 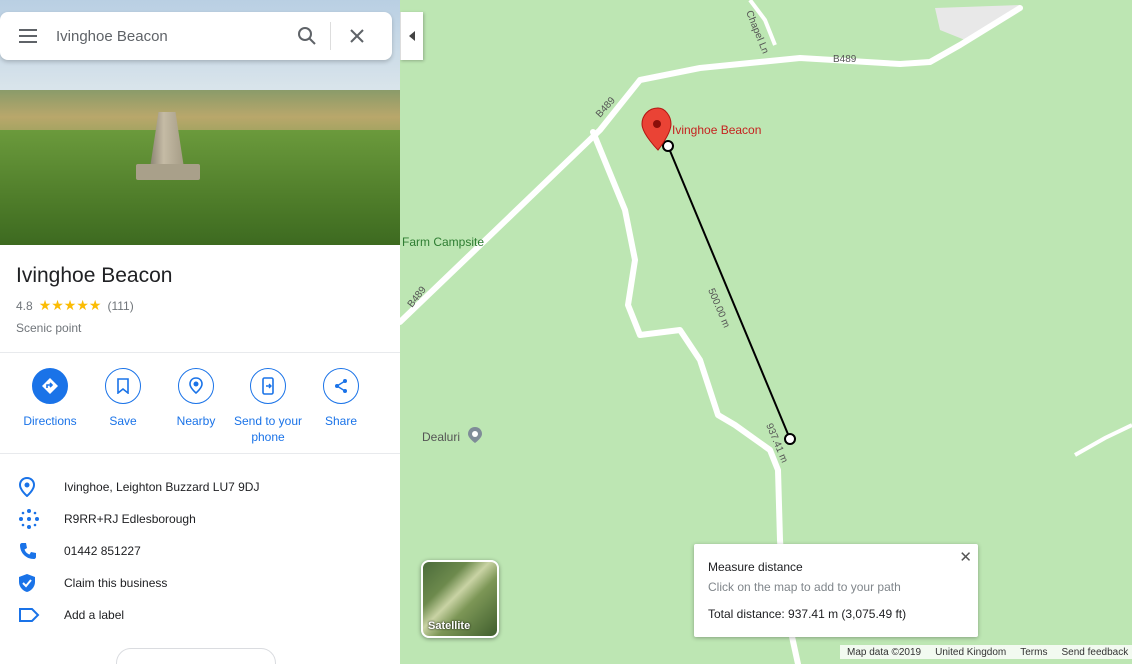 I want to click on collapse-panel-button, so click(x=411, y=36).